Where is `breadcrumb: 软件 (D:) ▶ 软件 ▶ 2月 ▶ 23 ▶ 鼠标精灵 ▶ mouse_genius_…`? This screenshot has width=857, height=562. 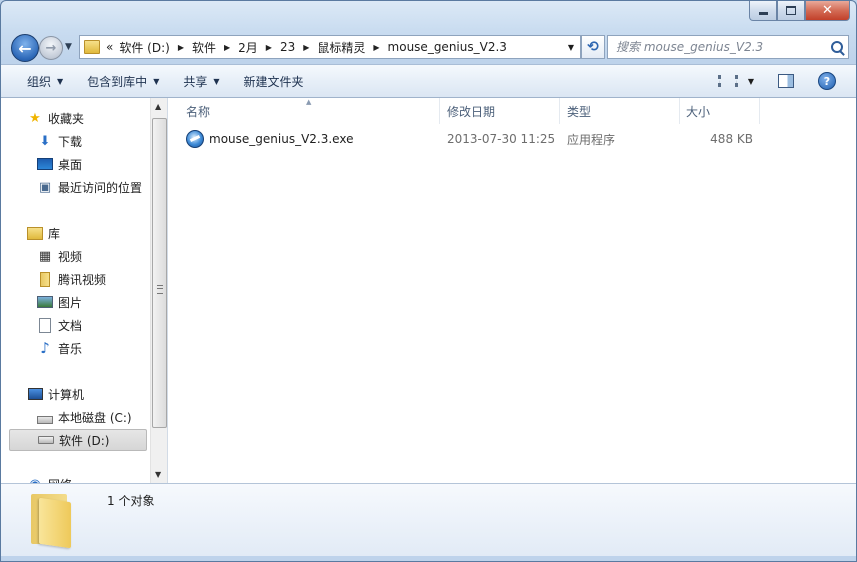
breadcrumb: 软件 (D:) ▶ 软件 ▶ 2月 ▶ 23 ▶ 鼠标精灵 ▶ mouse_genius_… is located at coordinates (313, 47).